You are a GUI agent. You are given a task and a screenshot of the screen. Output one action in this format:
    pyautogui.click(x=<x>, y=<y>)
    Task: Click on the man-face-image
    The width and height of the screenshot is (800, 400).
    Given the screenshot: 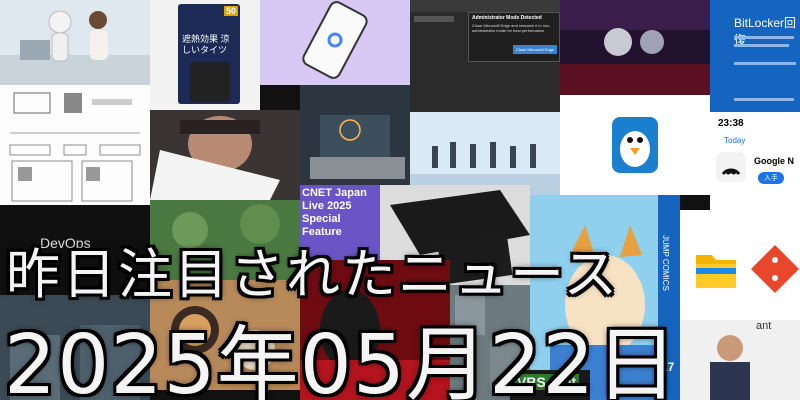 What is the action you would take?
    pyautogui.click(x=225, y=155)
    